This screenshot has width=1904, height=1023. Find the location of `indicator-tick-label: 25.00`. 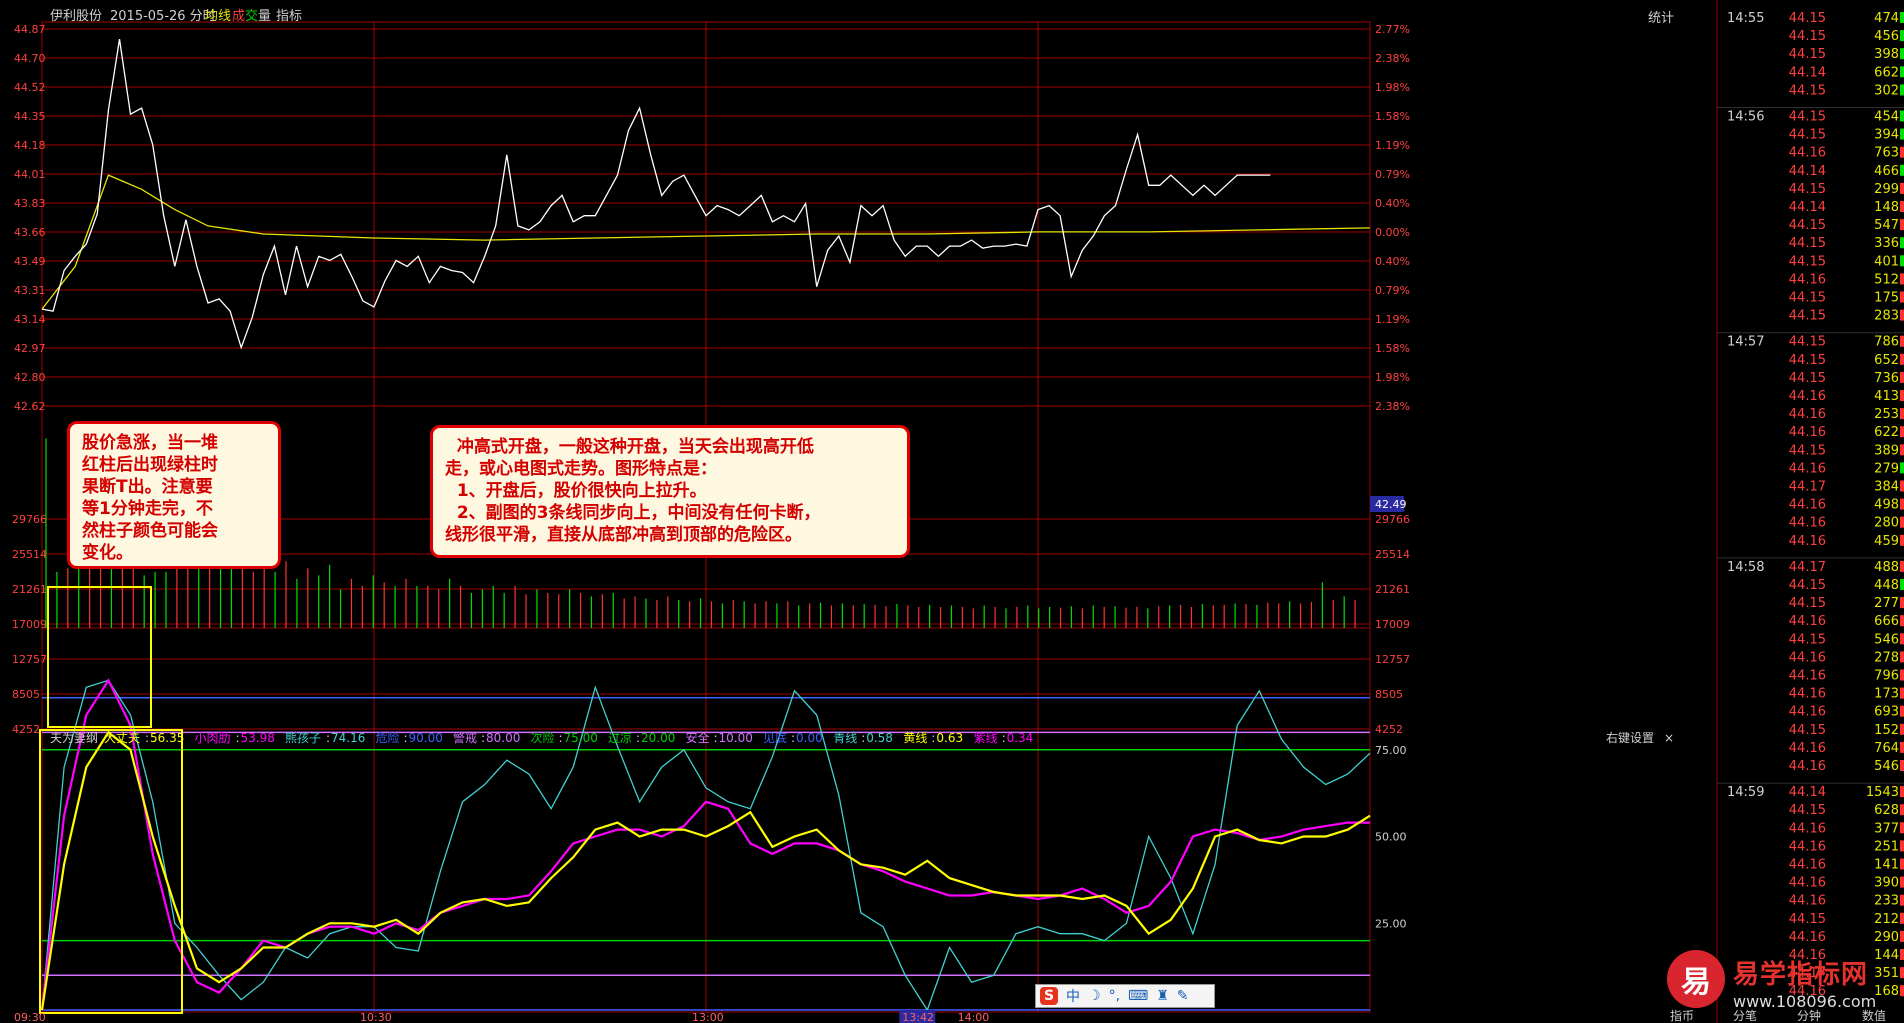

indicator-tick-label: 25.00 is located at coordinates (1391, 923).